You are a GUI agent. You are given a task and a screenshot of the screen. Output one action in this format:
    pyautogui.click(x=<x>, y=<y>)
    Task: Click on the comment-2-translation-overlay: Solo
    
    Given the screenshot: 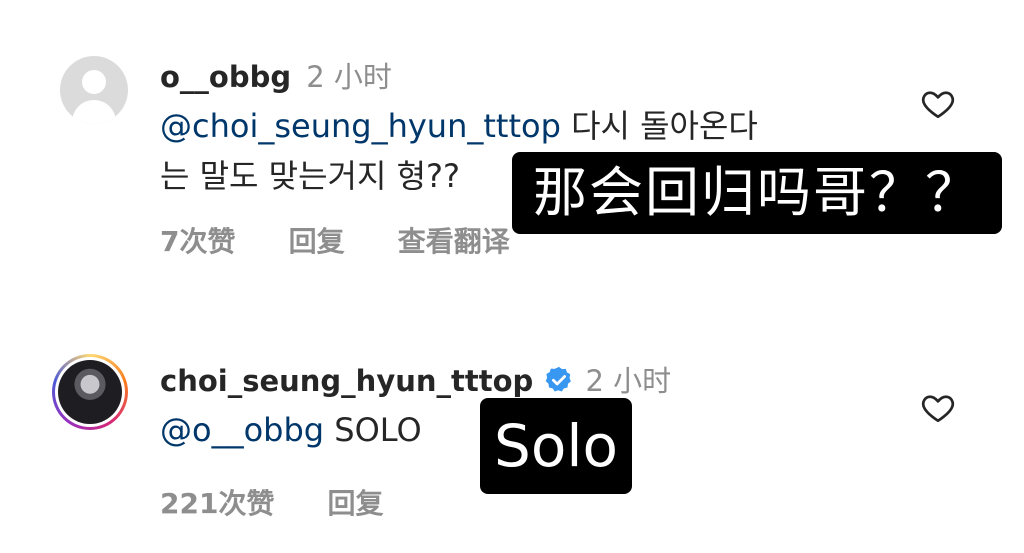 What is the action you would take?
    pyautogui.click(x=556, y=446)
    